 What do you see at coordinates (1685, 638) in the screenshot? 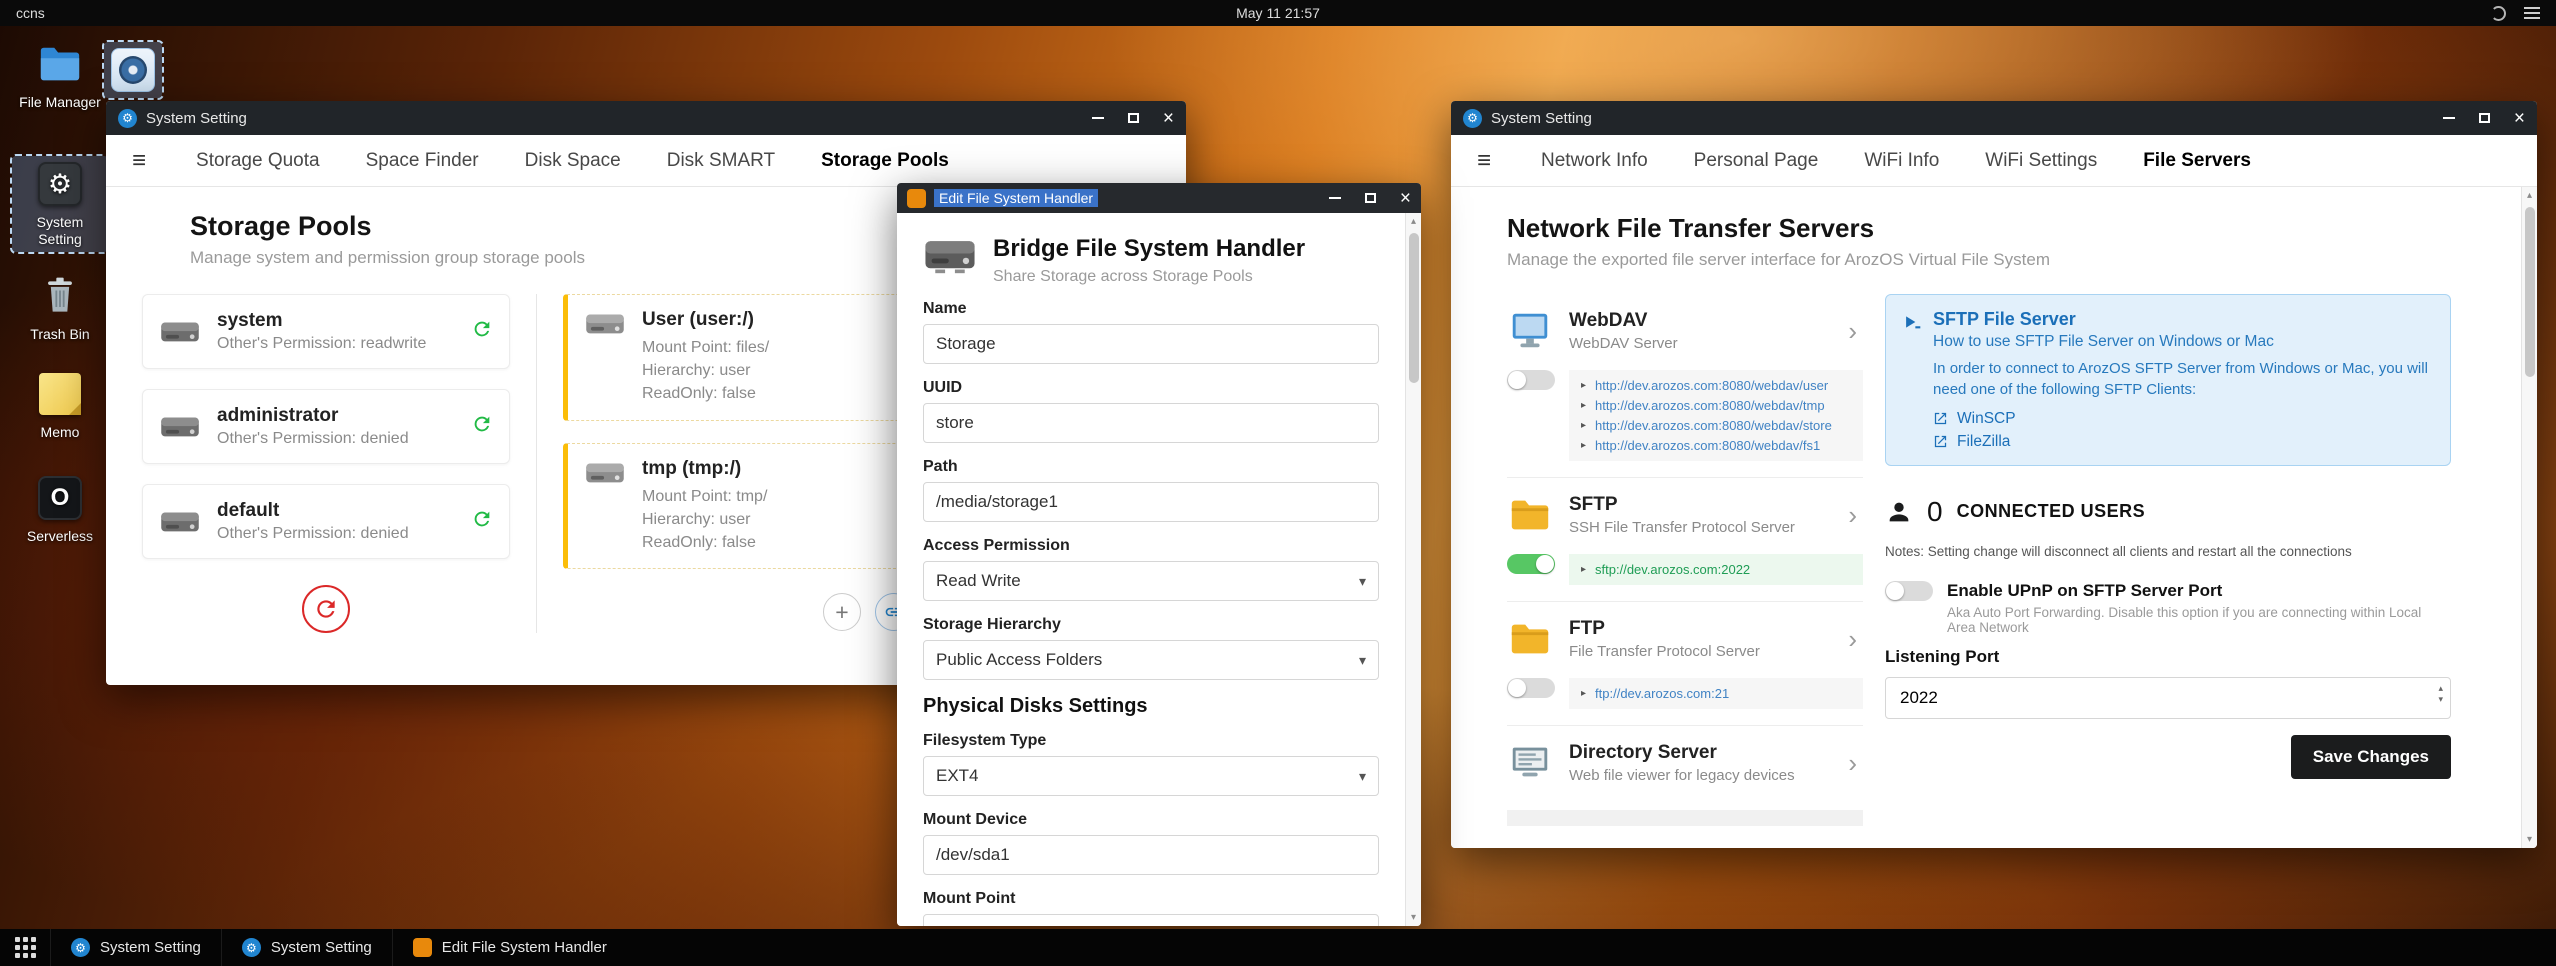
I see `server-row-ftp: FTP File Transfer Protocol Server ›` at bounding box center [1685, 638].